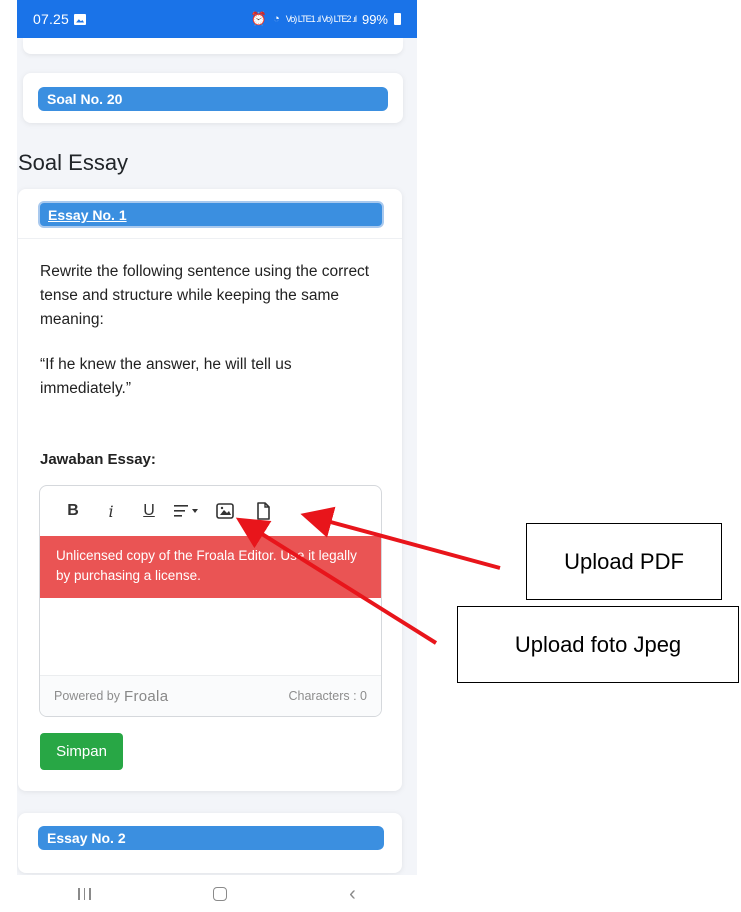 This screenshot has width=741, height=912. What do you see at coordinates (368, 575) in the screenshot?
I see `annotation-arrows` at bounding box center [368, 575].